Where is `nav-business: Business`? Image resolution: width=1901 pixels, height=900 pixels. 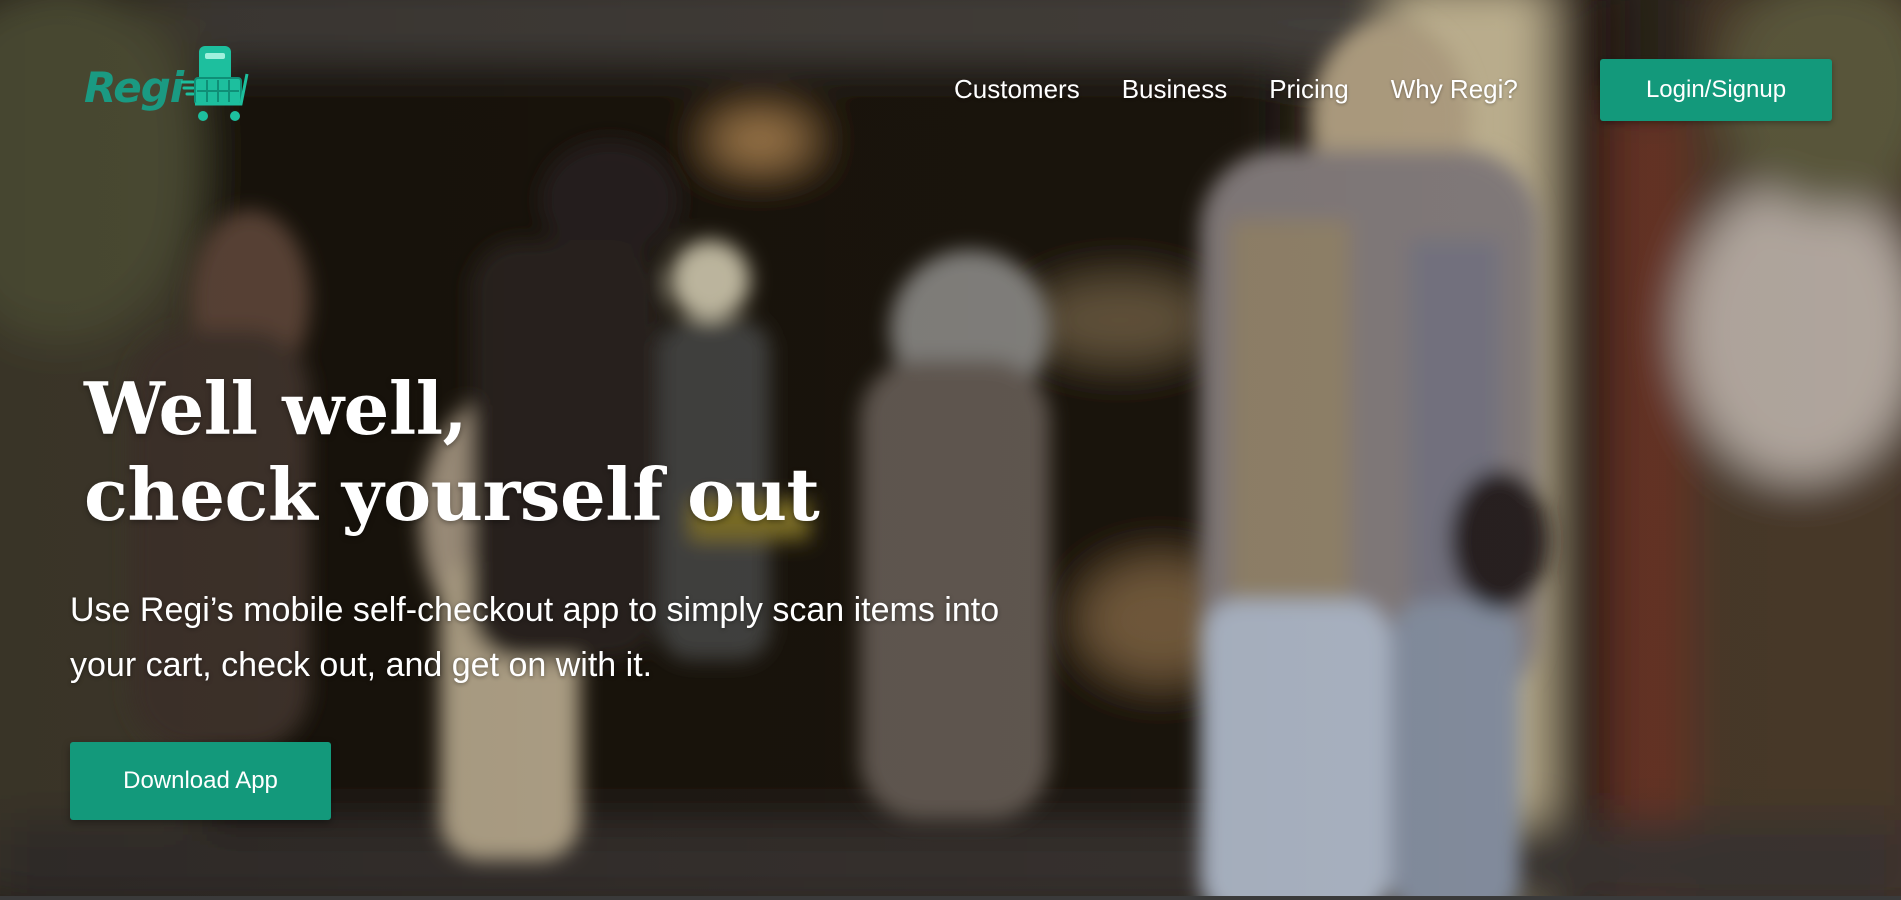
nav-business: Business is located at coordinates (1175, 89).